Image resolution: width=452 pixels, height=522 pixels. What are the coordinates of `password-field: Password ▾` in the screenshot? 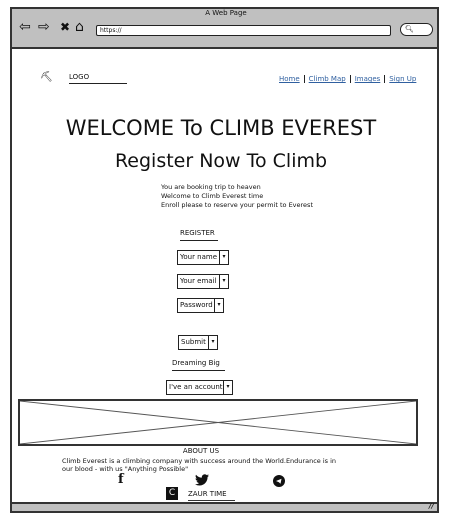 It's located at (200, 305).